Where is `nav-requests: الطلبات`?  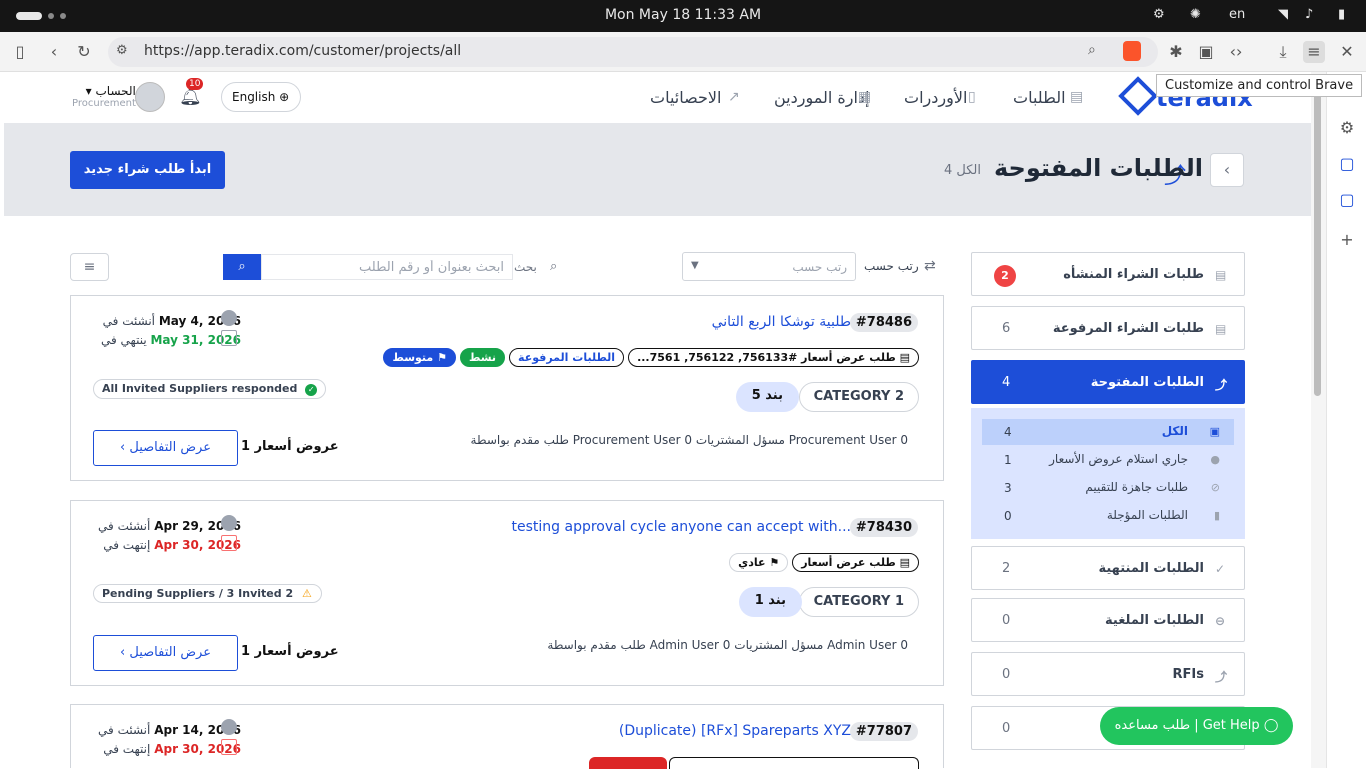 nav-requests: الطلبات is located at coordinates (1039, 97).